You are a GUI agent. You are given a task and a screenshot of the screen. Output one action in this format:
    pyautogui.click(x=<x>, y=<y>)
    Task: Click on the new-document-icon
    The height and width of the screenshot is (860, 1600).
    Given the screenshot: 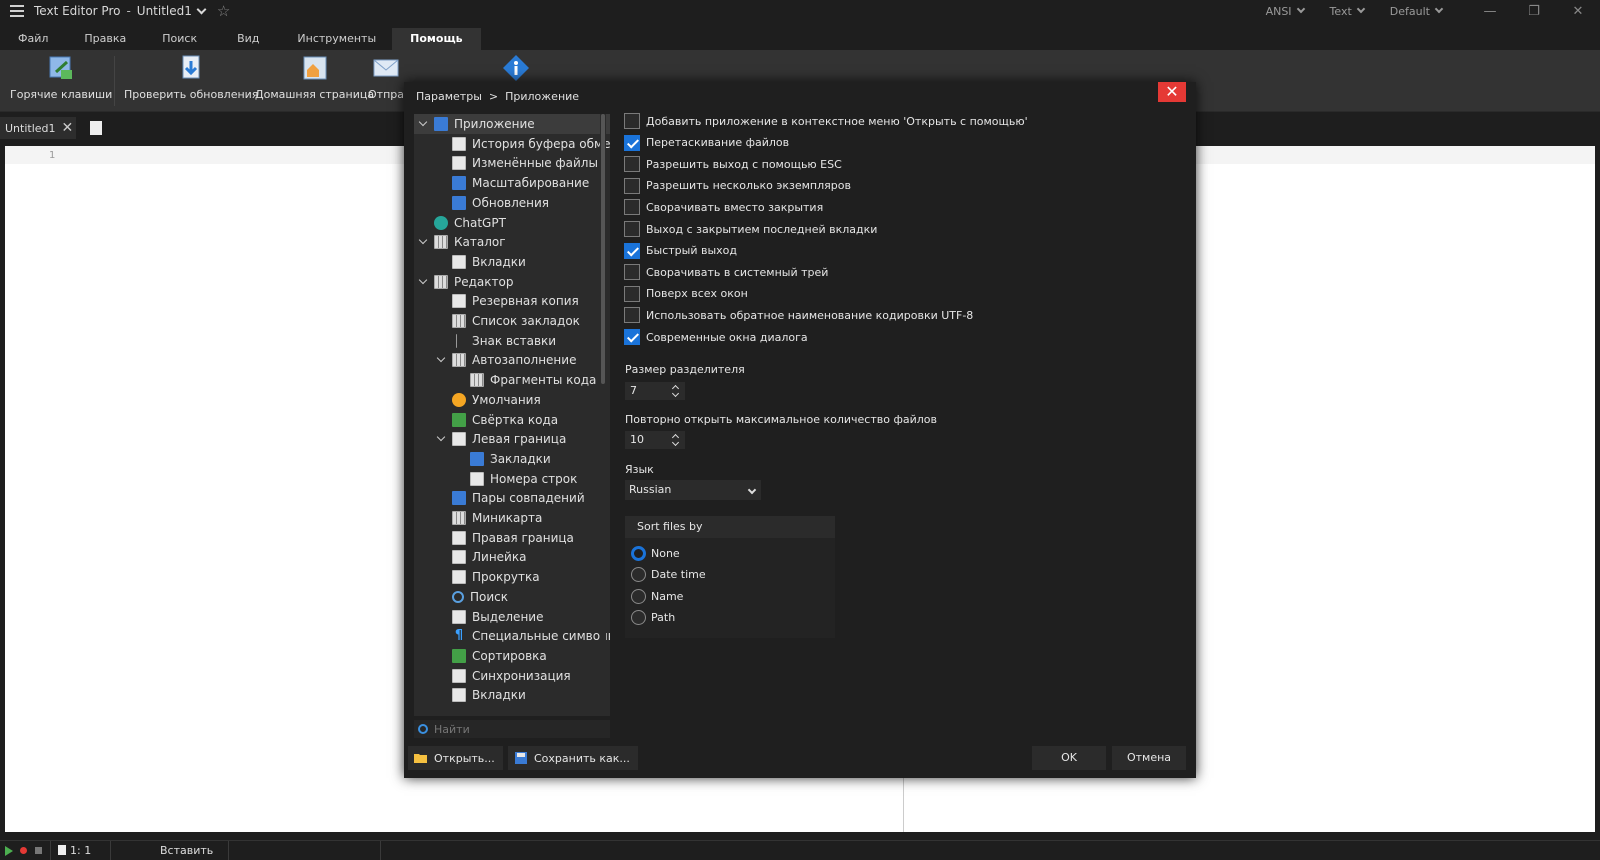 What is the action you would take?
    pyautogui.click(x=96, y=128)
    